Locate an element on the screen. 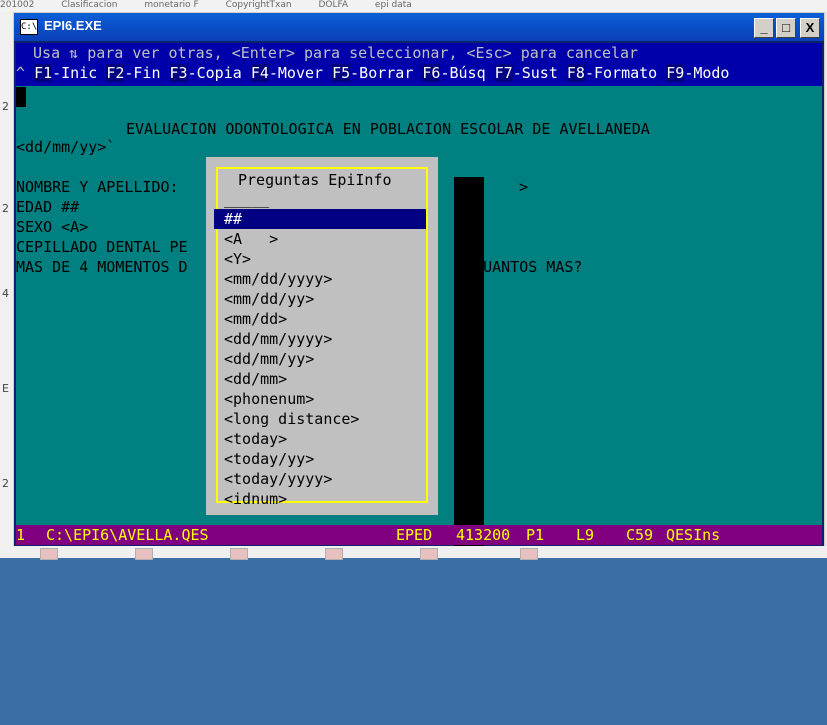 The width and height of the screenshot is (827, 725). status-file: C:\EPI6\AVELLA.QES is located at coordinates (127, 535).